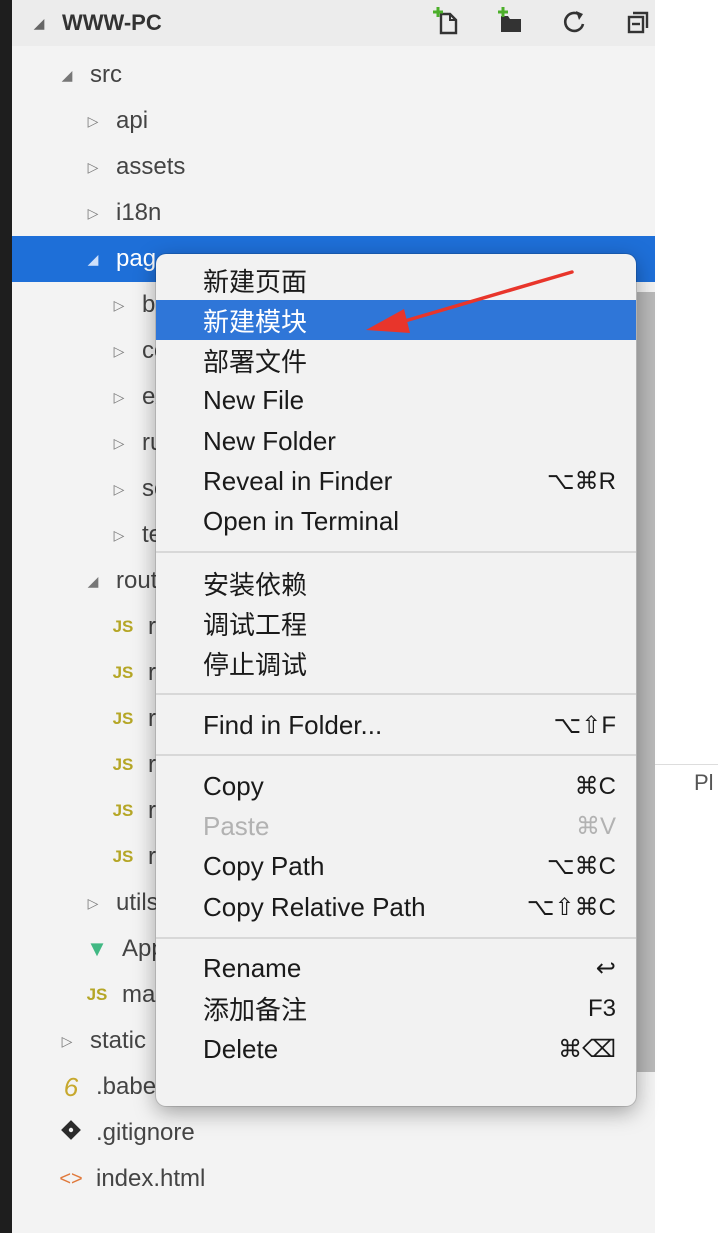 This screenshot has width=718, height=1233. What do you see at coordinates (605, 968) in the screenshot?
I see `menu-item-shortcut: ↩` at bounding box center [605, 968].